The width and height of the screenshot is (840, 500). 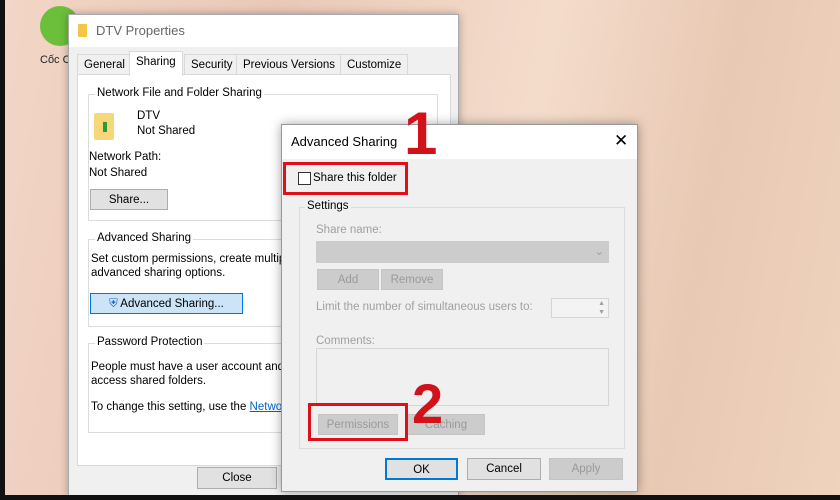 I want to click on change-text: To change this setting, use the, so click(x=170, y=407).